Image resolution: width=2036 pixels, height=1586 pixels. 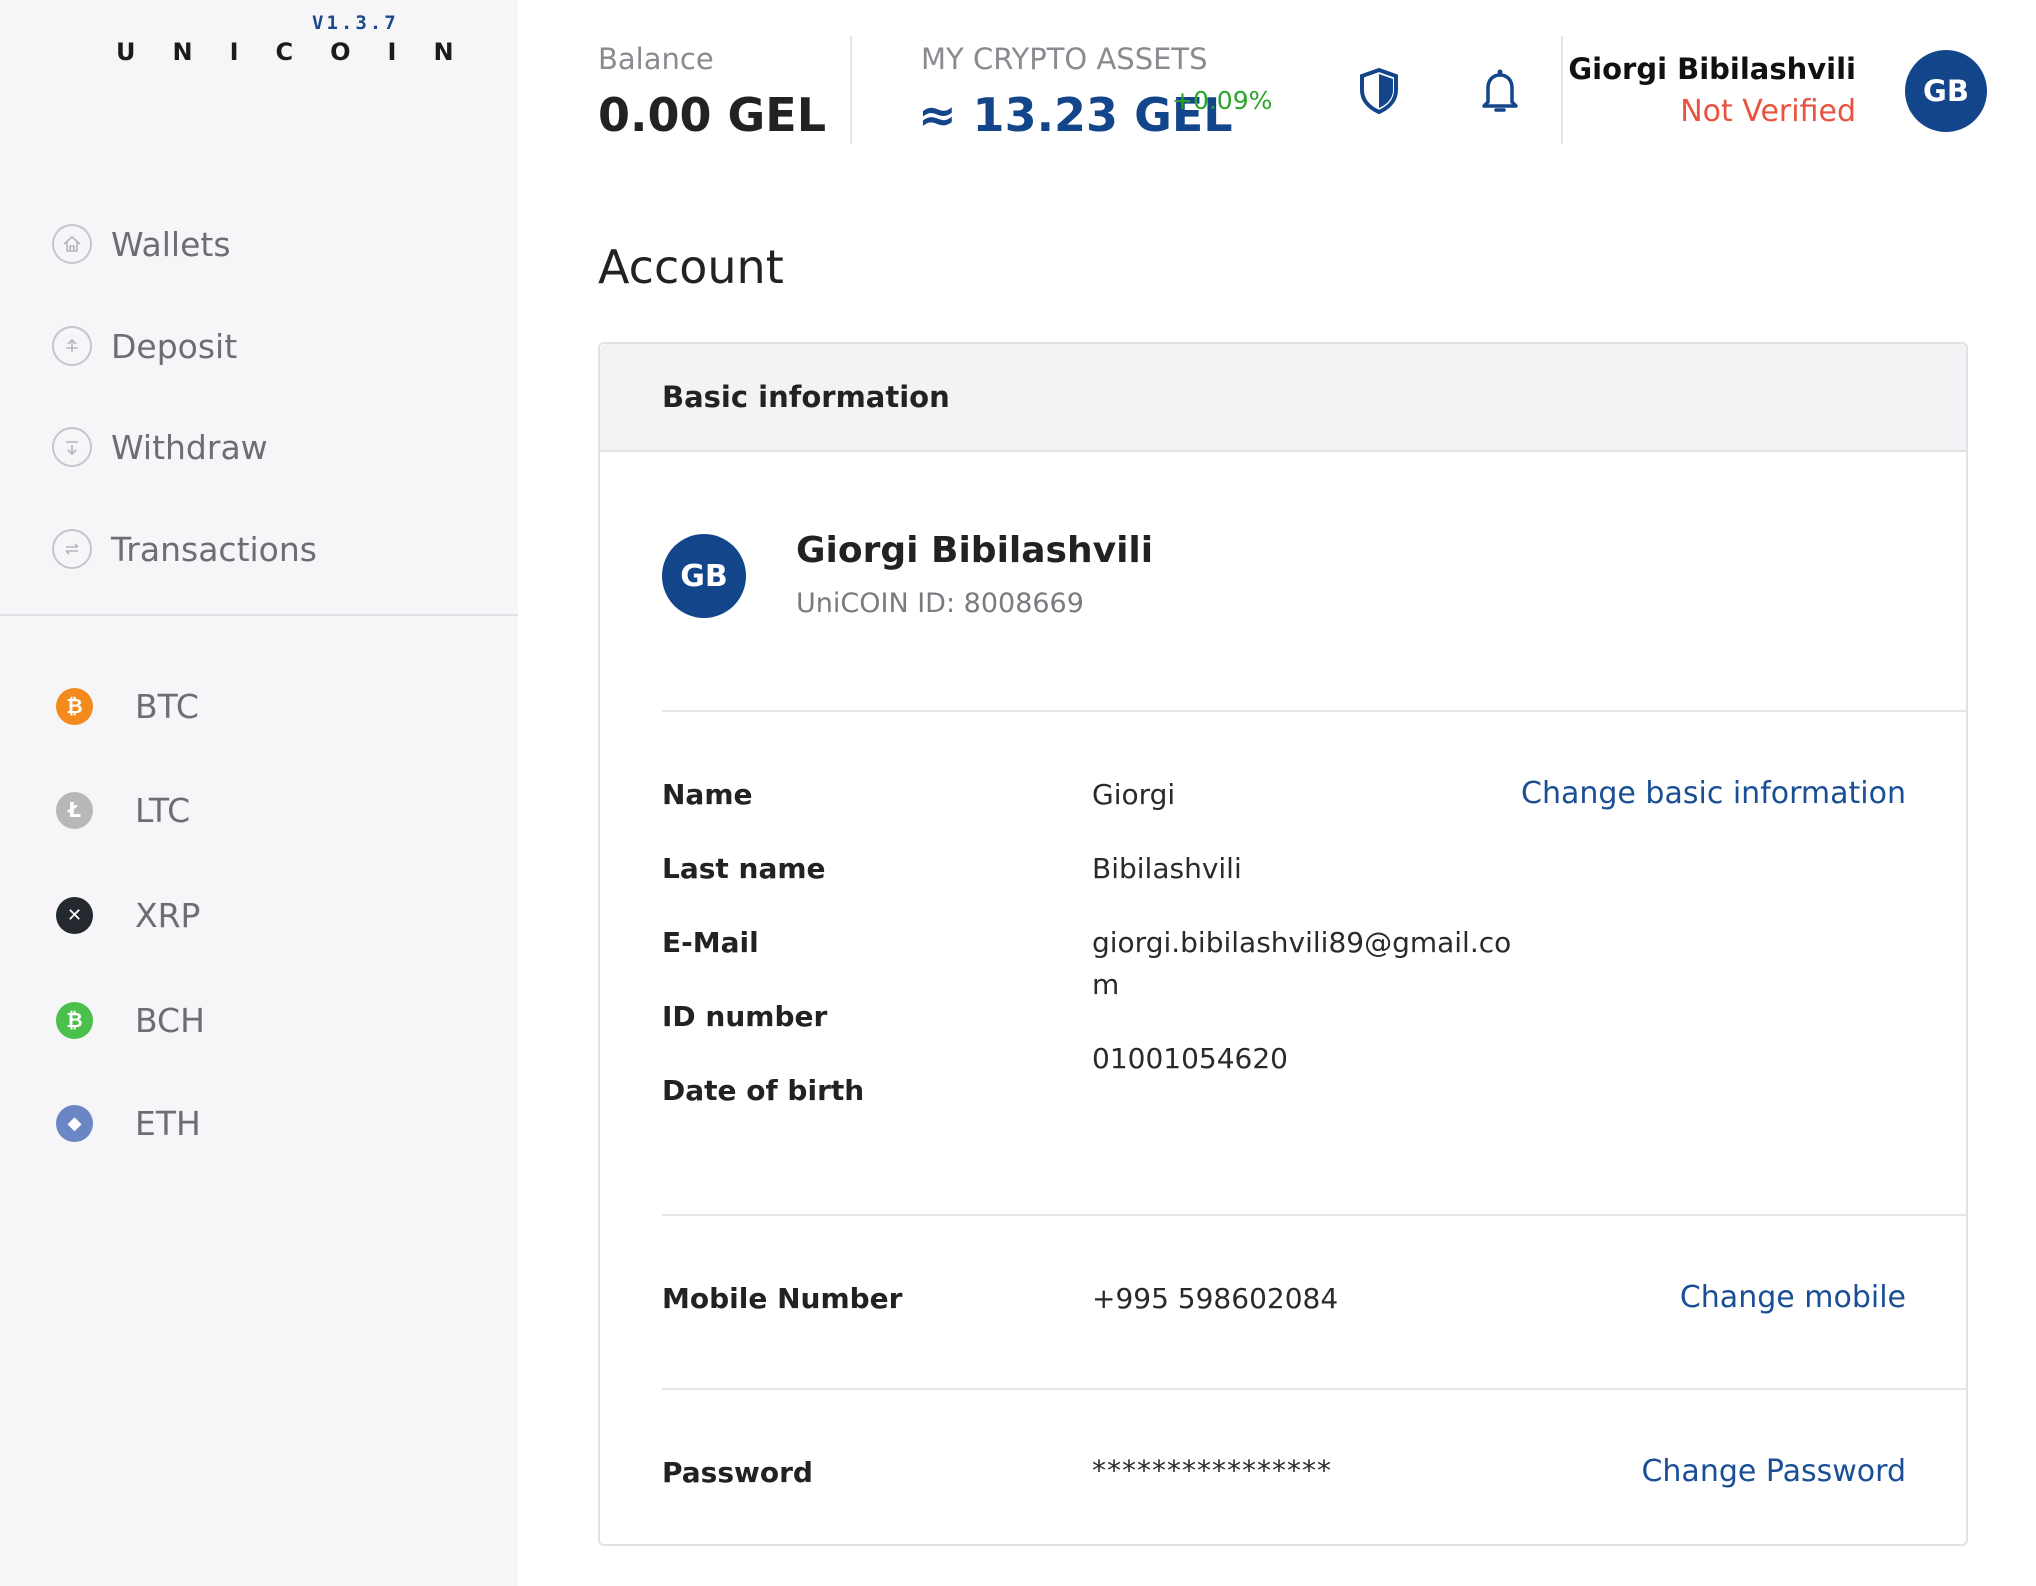 I want to click on lastname-value: Bibilashvili, so click(x=1167, y=868).